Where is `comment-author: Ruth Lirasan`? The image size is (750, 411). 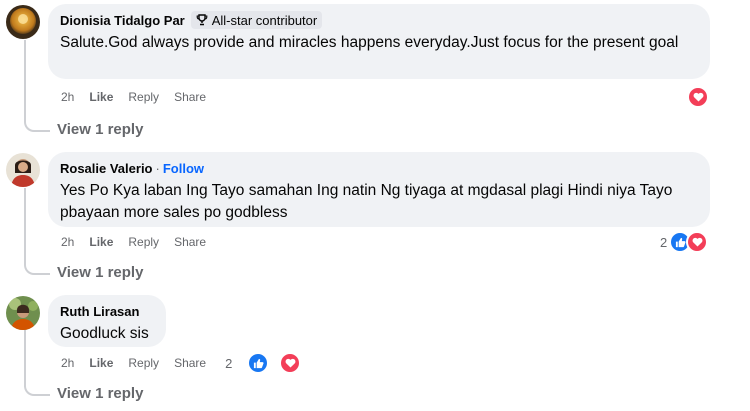
comment-author: Ruth Lirasan is located at coordinates (99, 311).